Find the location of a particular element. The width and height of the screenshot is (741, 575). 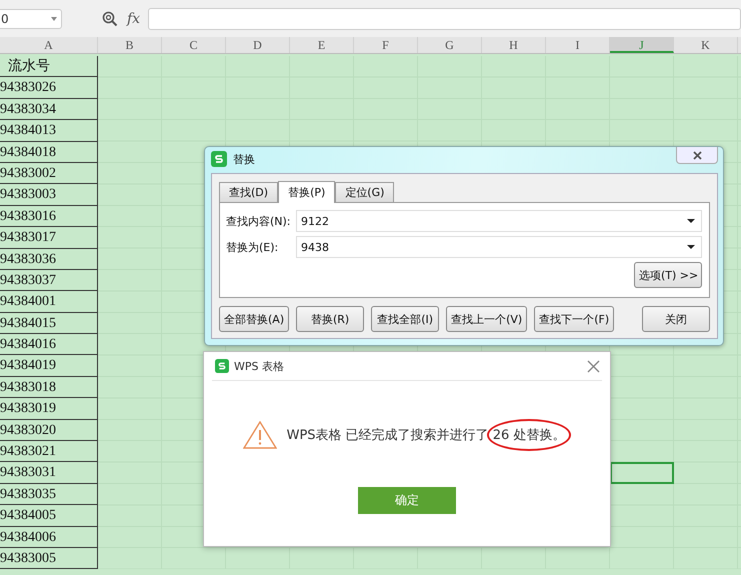

tab: 查找(D) is located at coordinates (248, 192).